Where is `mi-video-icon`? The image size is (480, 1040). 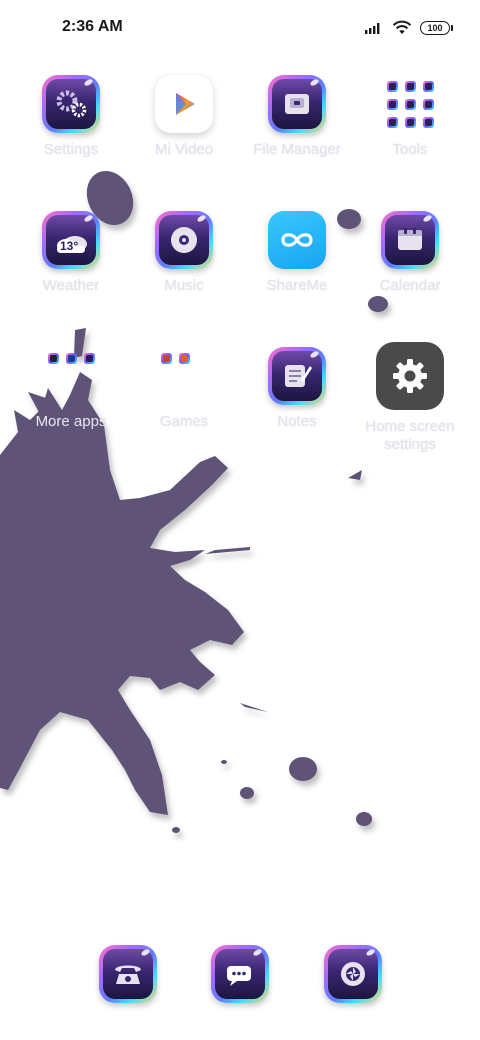
mi-video-icon is located at coordinates (184, 104).